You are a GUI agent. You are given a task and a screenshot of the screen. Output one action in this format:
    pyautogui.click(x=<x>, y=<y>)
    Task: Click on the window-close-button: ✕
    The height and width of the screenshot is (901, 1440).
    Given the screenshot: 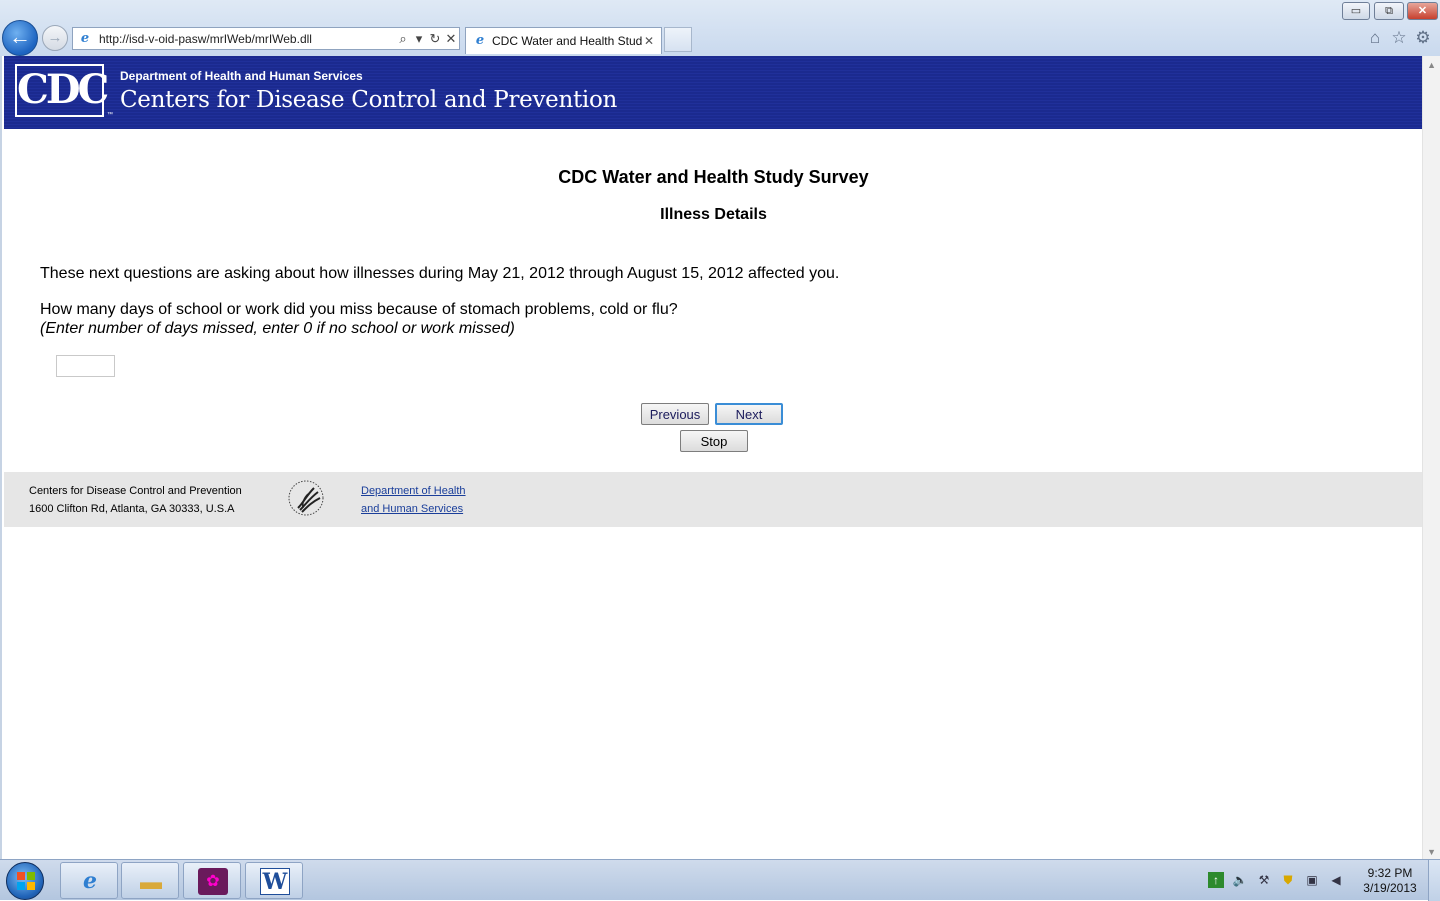 What is the action you would take?
    pyautogui.click(x=1422, y=11)
    